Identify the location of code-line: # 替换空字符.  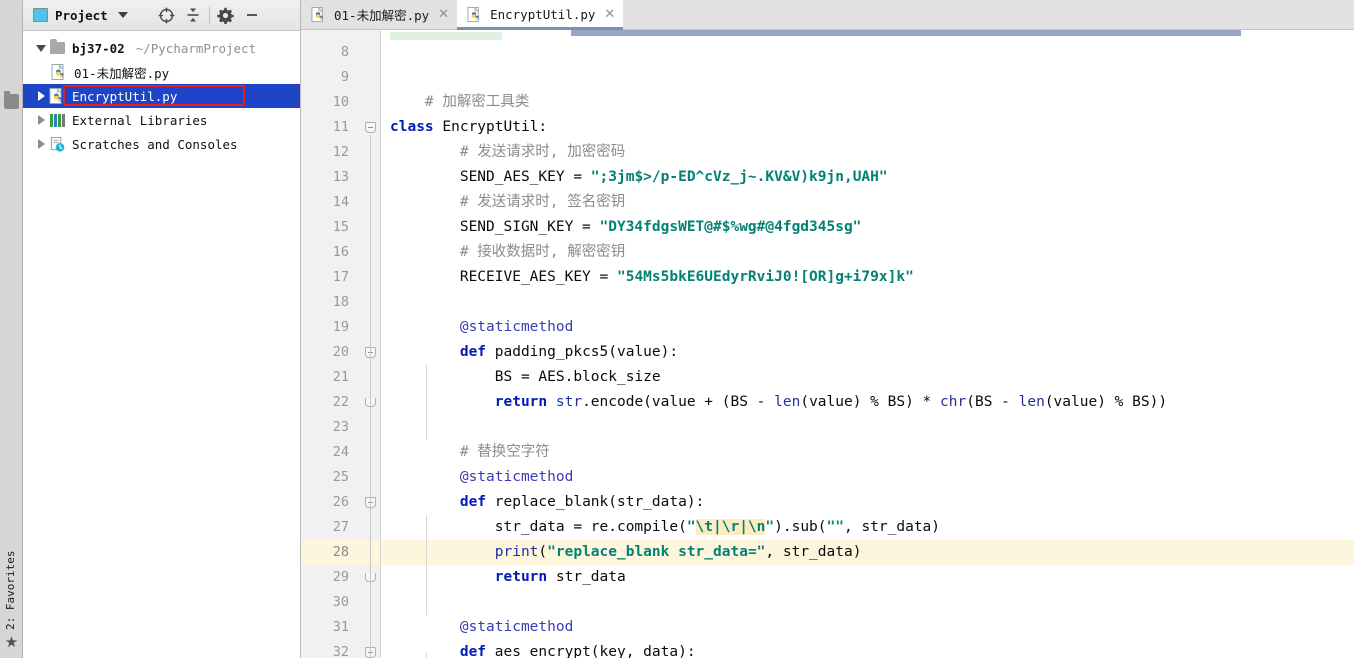
(867, 452).